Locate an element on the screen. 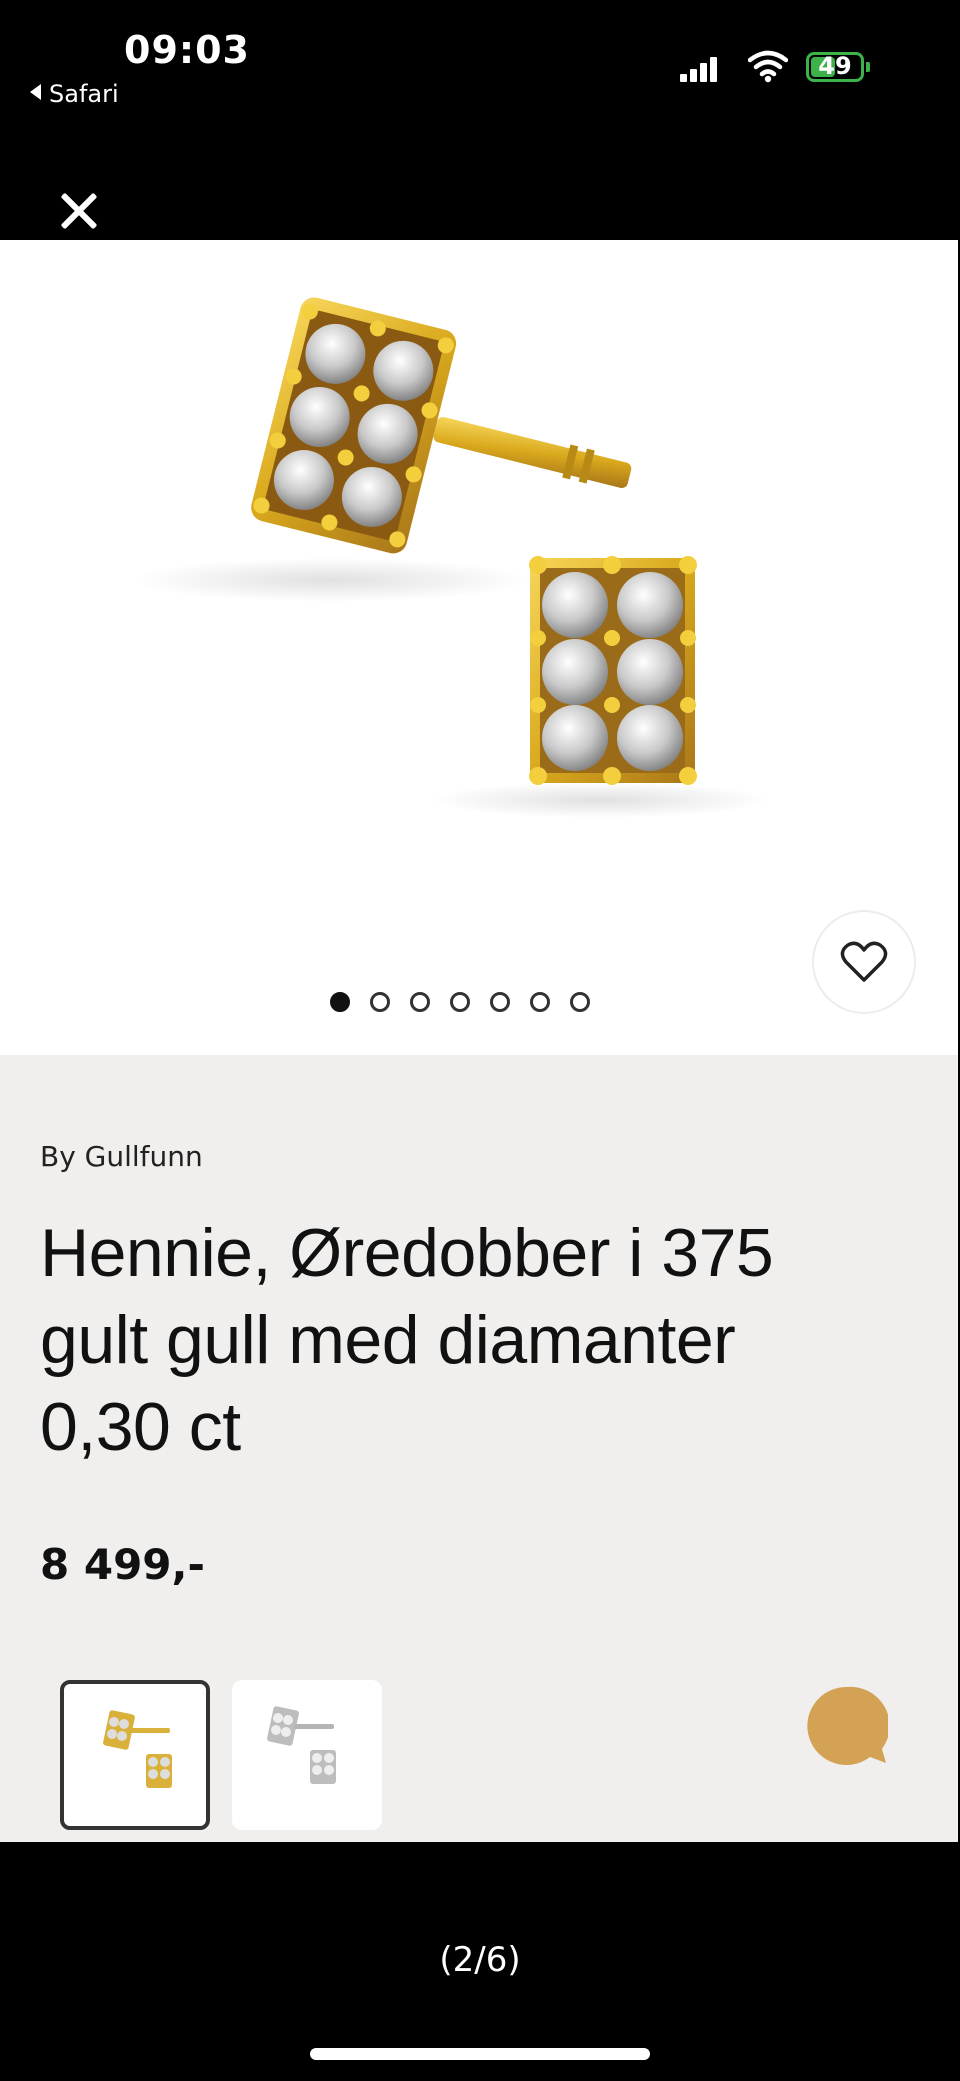 This screenshot has height=2081, width=960. battery-tip is located at coordinates (868, 67).